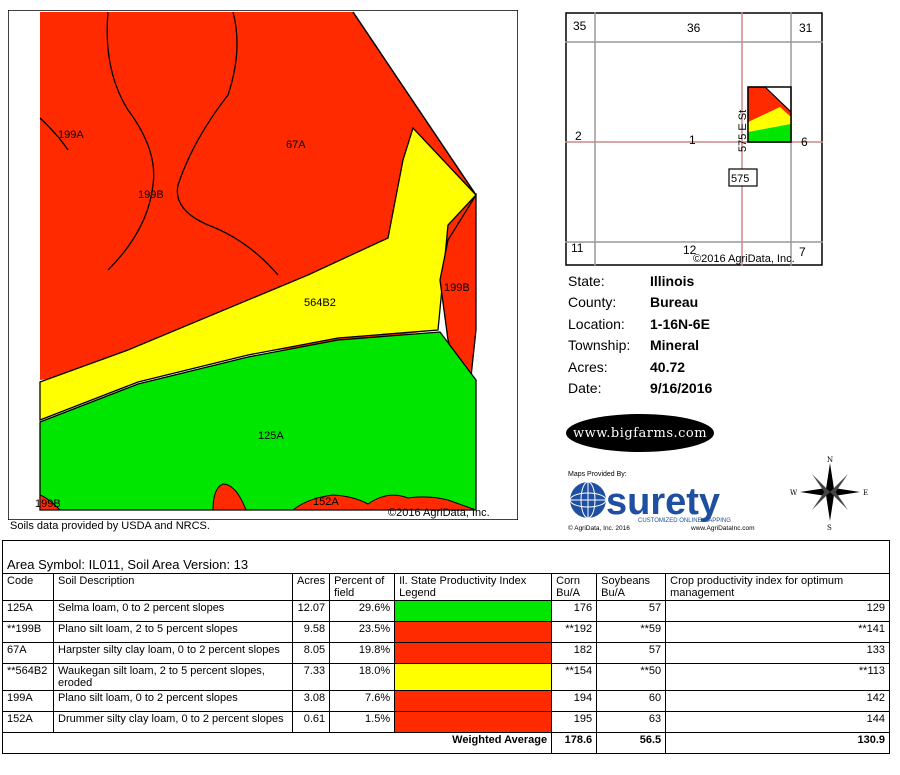 The height and width of the screenshot is (775, 900). What do you see at coordinates (362, 632) in the screenshot?
I see `cell-pct: 23.5%` at bounding box center [362, 632].